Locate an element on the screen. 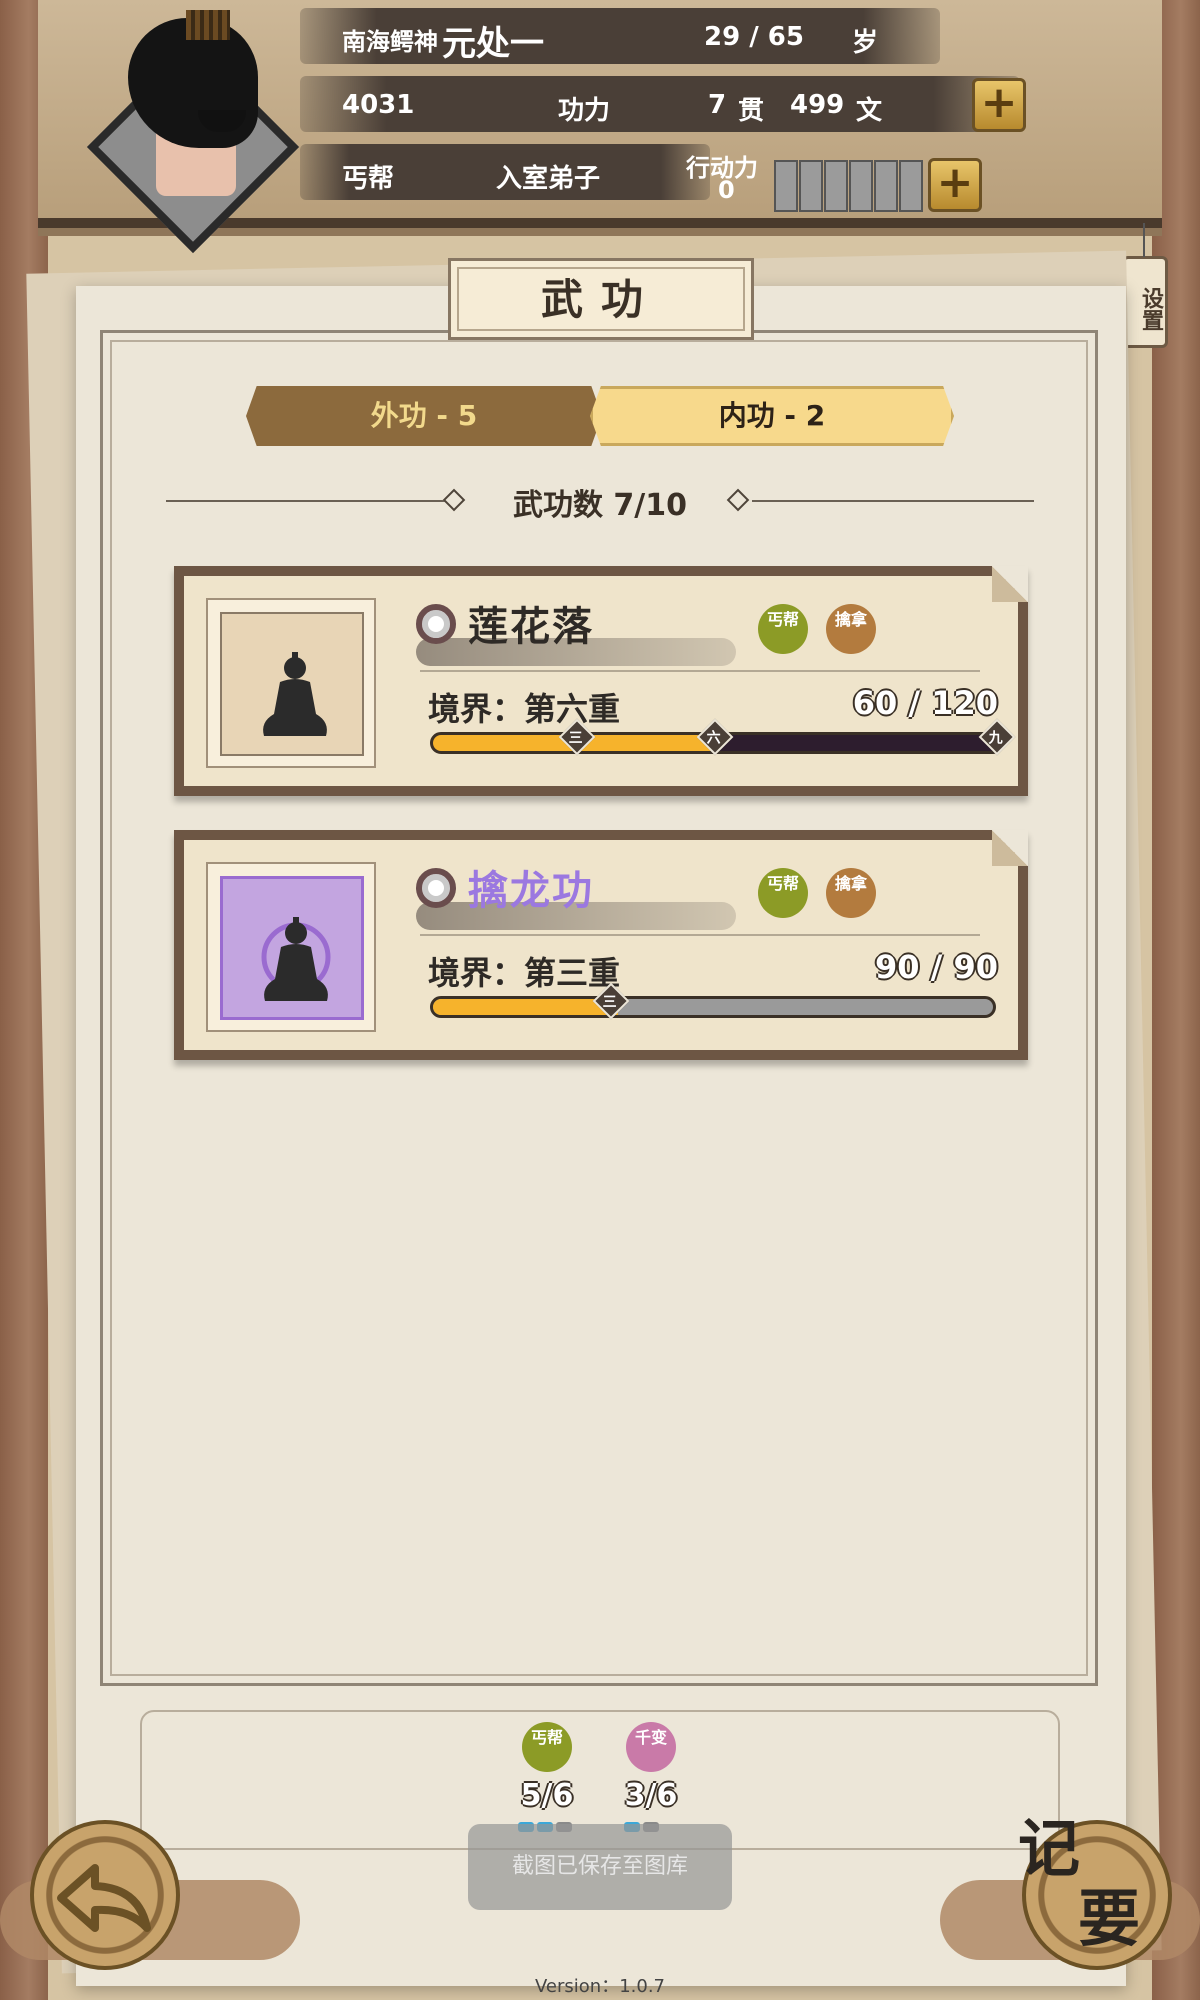  sect-rank: 入室弟子 is located at coordinates (548, 179).